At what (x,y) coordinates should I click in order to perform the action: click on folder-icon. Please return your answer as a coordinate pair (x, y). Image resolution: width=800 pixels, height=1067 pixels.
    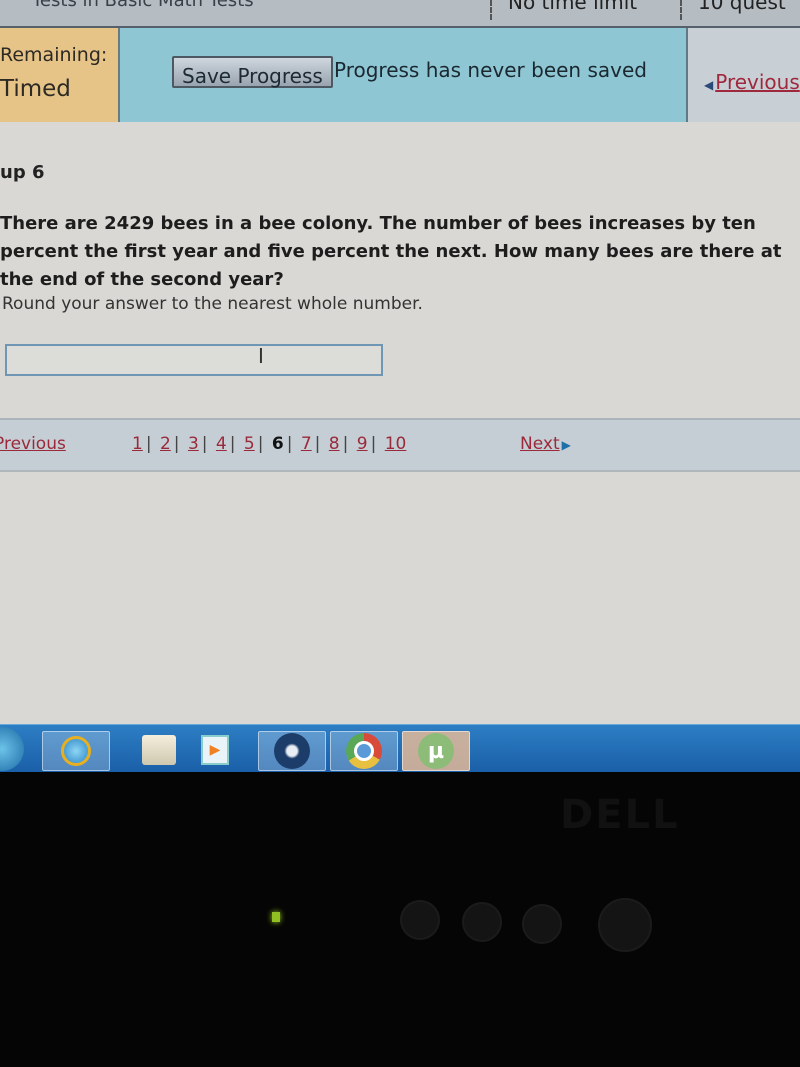
    Looking at the image, I should click on (159, 750).